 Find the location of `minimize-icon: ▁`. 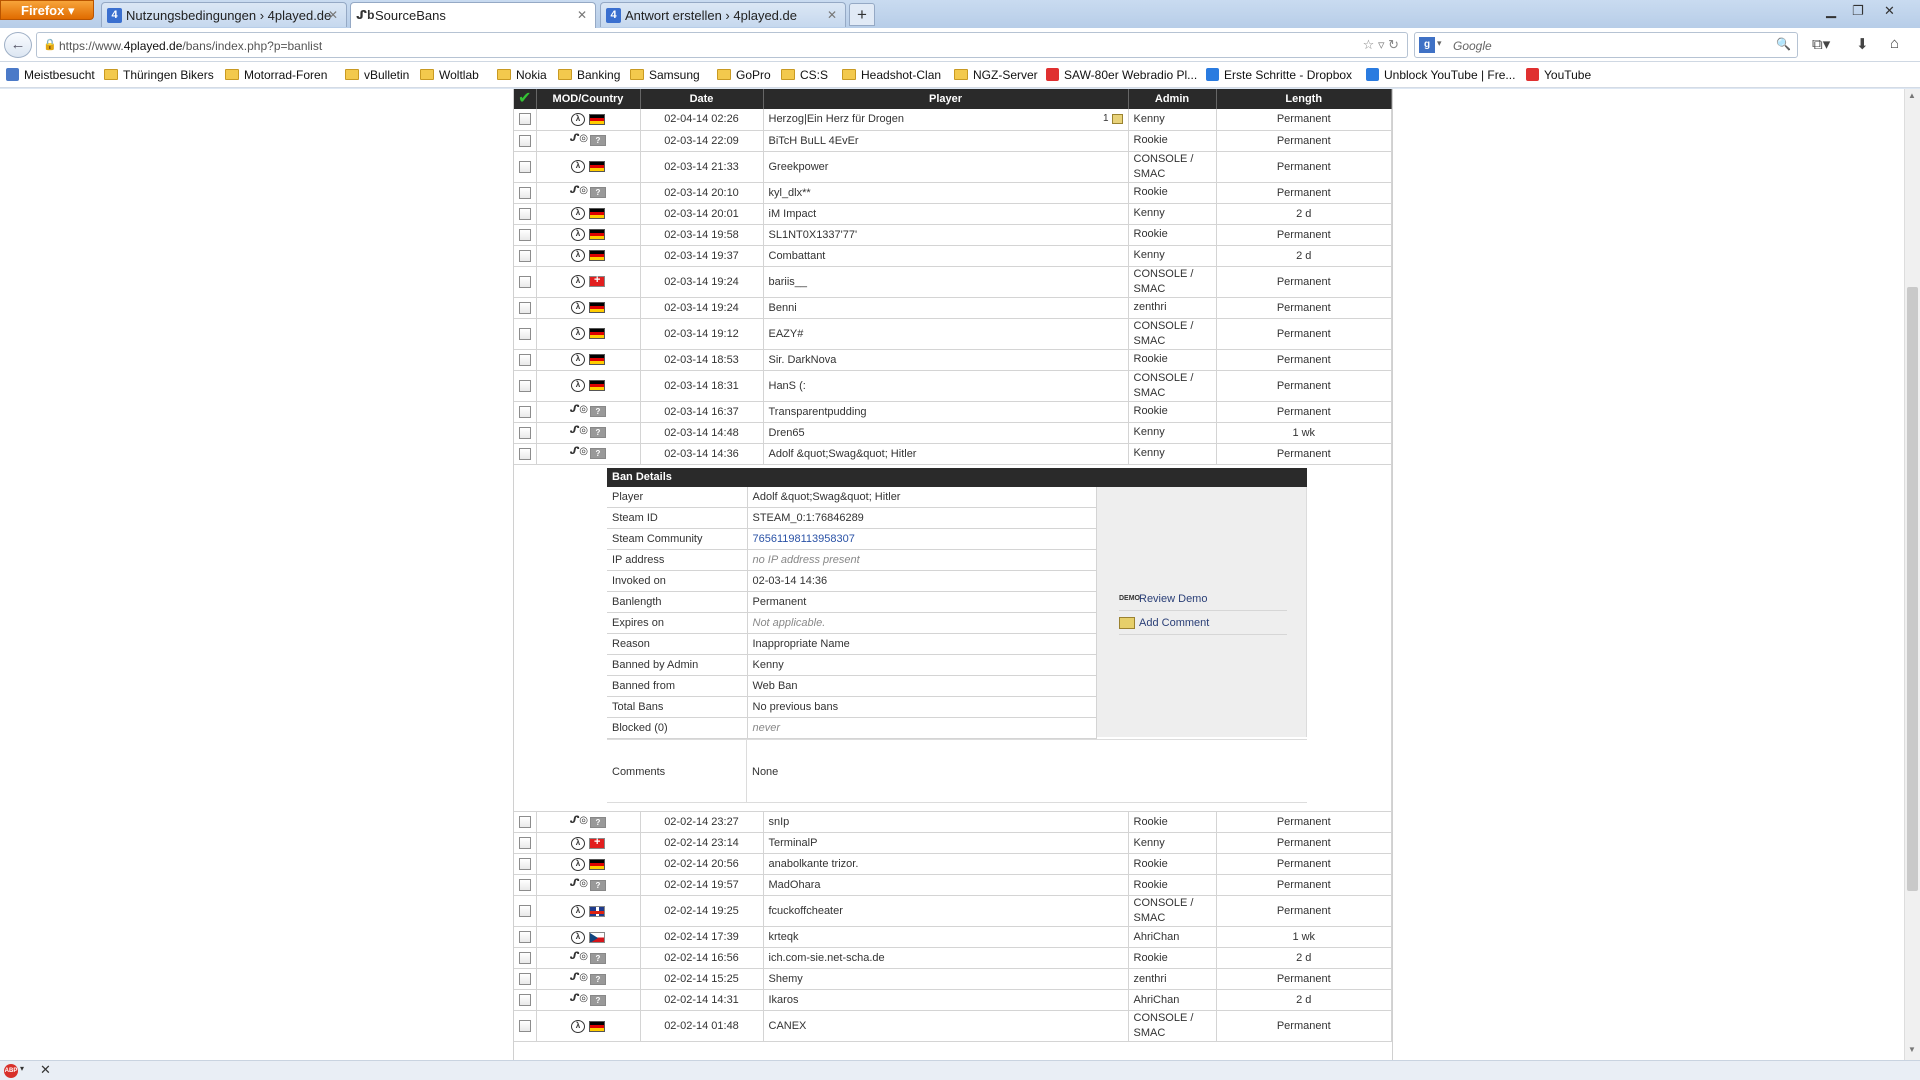

minimize-icon: ▁ is located at coordinates (1831, 11).